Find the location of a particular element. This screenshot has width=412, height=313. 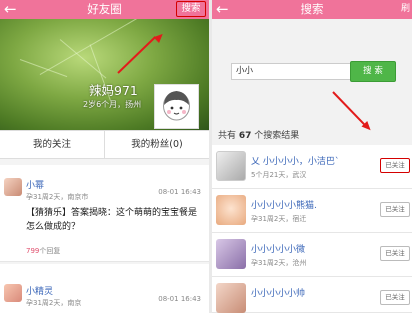

tab-following: 我的关注 is located at coordinates (52, 144).